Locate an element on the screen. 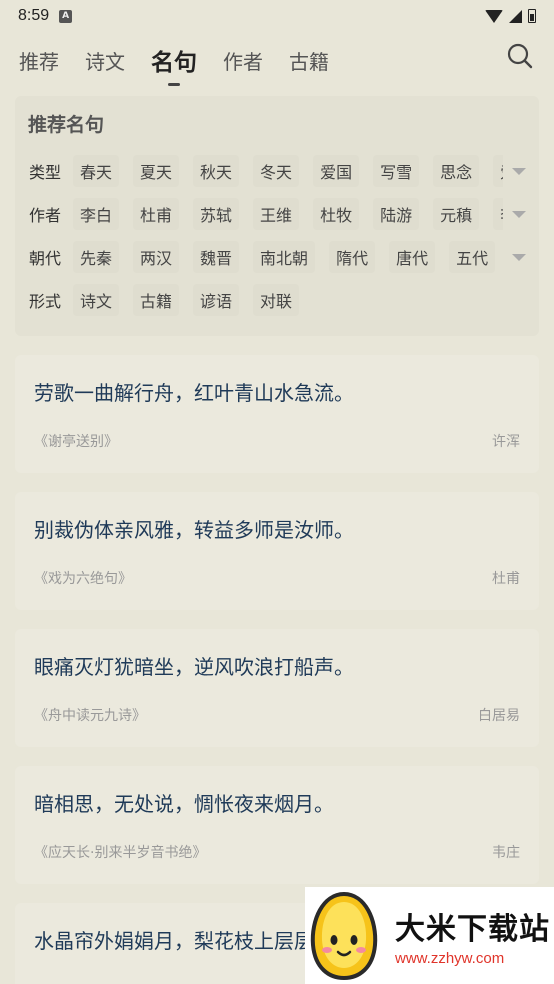 The image size is (554, 984). filter-chip: 春天 is located at coordinates (96, 171).